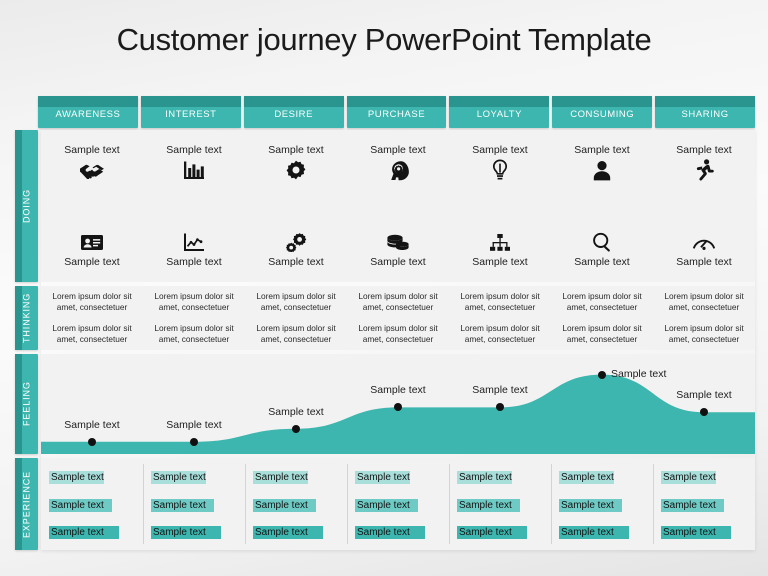 The height and width of the screenshot is (576, 768). I want to click on stage-header-label: CONSUMING, so click(602, 114).